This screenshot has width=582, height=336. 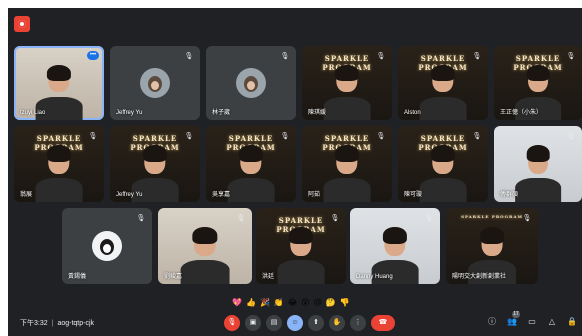 What do you see at coordinates (521, 113) in the screenshot?
I see `participant-name: 王正億（小朱）` at bounding box center [521, 113].